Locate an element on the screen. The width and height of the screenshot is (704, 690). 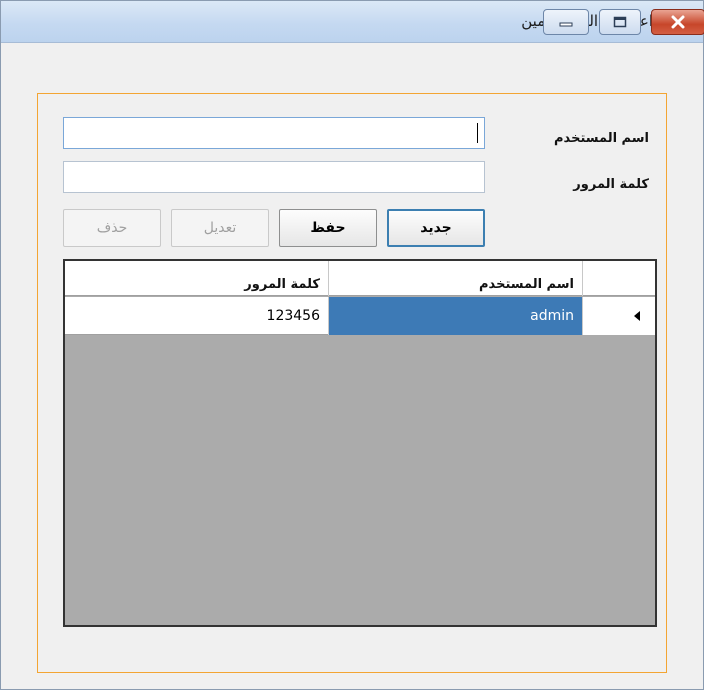
title-bar: اعدادات المستخدمين is located at coordinates (352, 22).